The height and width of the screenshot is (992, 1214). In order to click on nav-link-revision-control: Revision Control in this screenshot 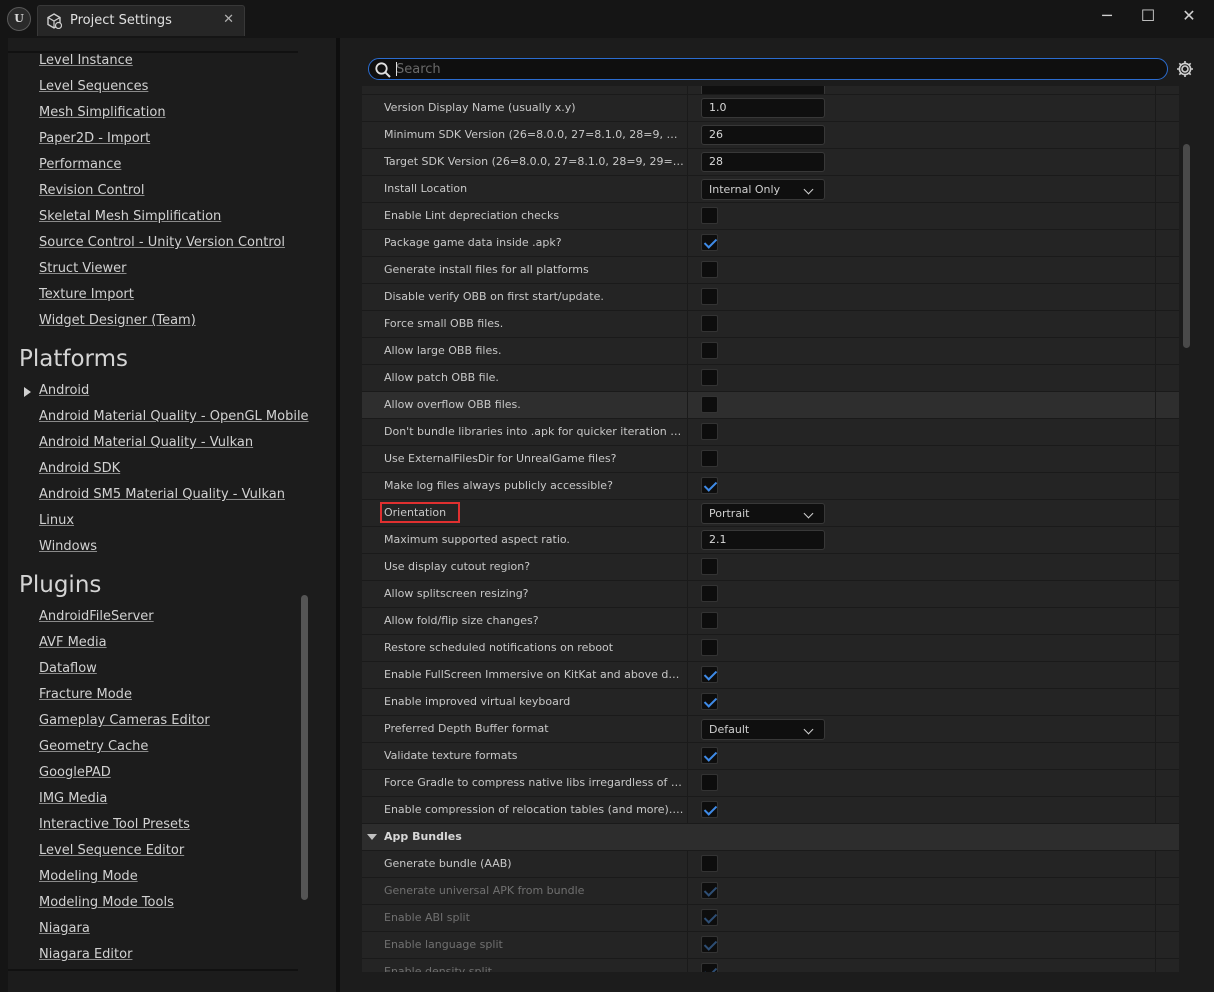, I will do `click(91, 190)`.